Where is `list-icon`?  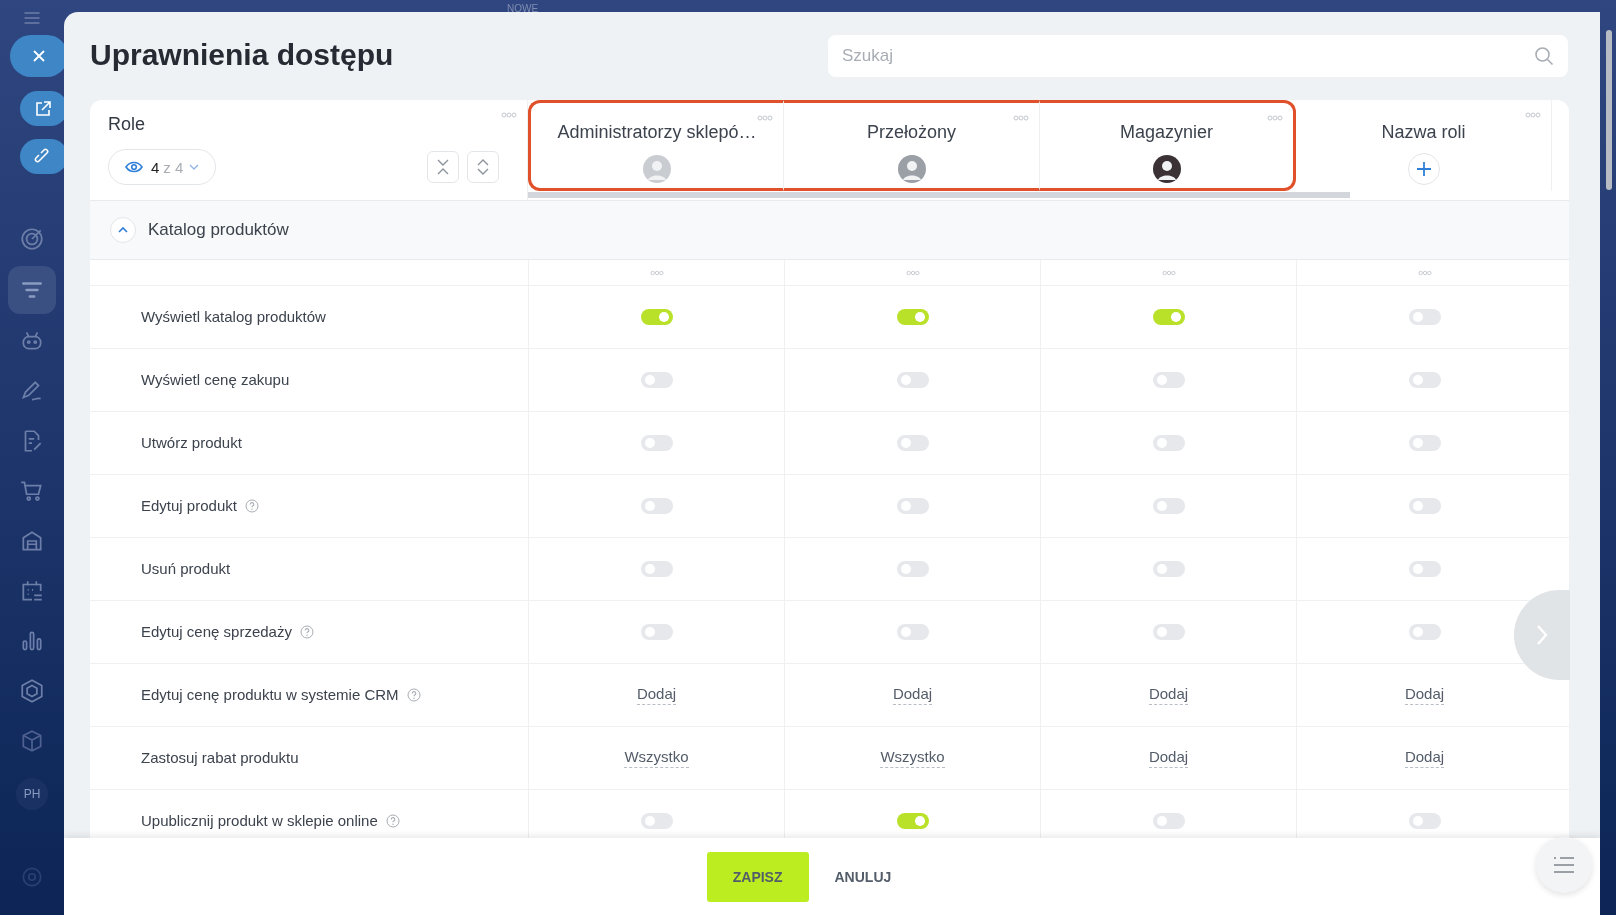 list-icon is located at coordinates (1564, 865).